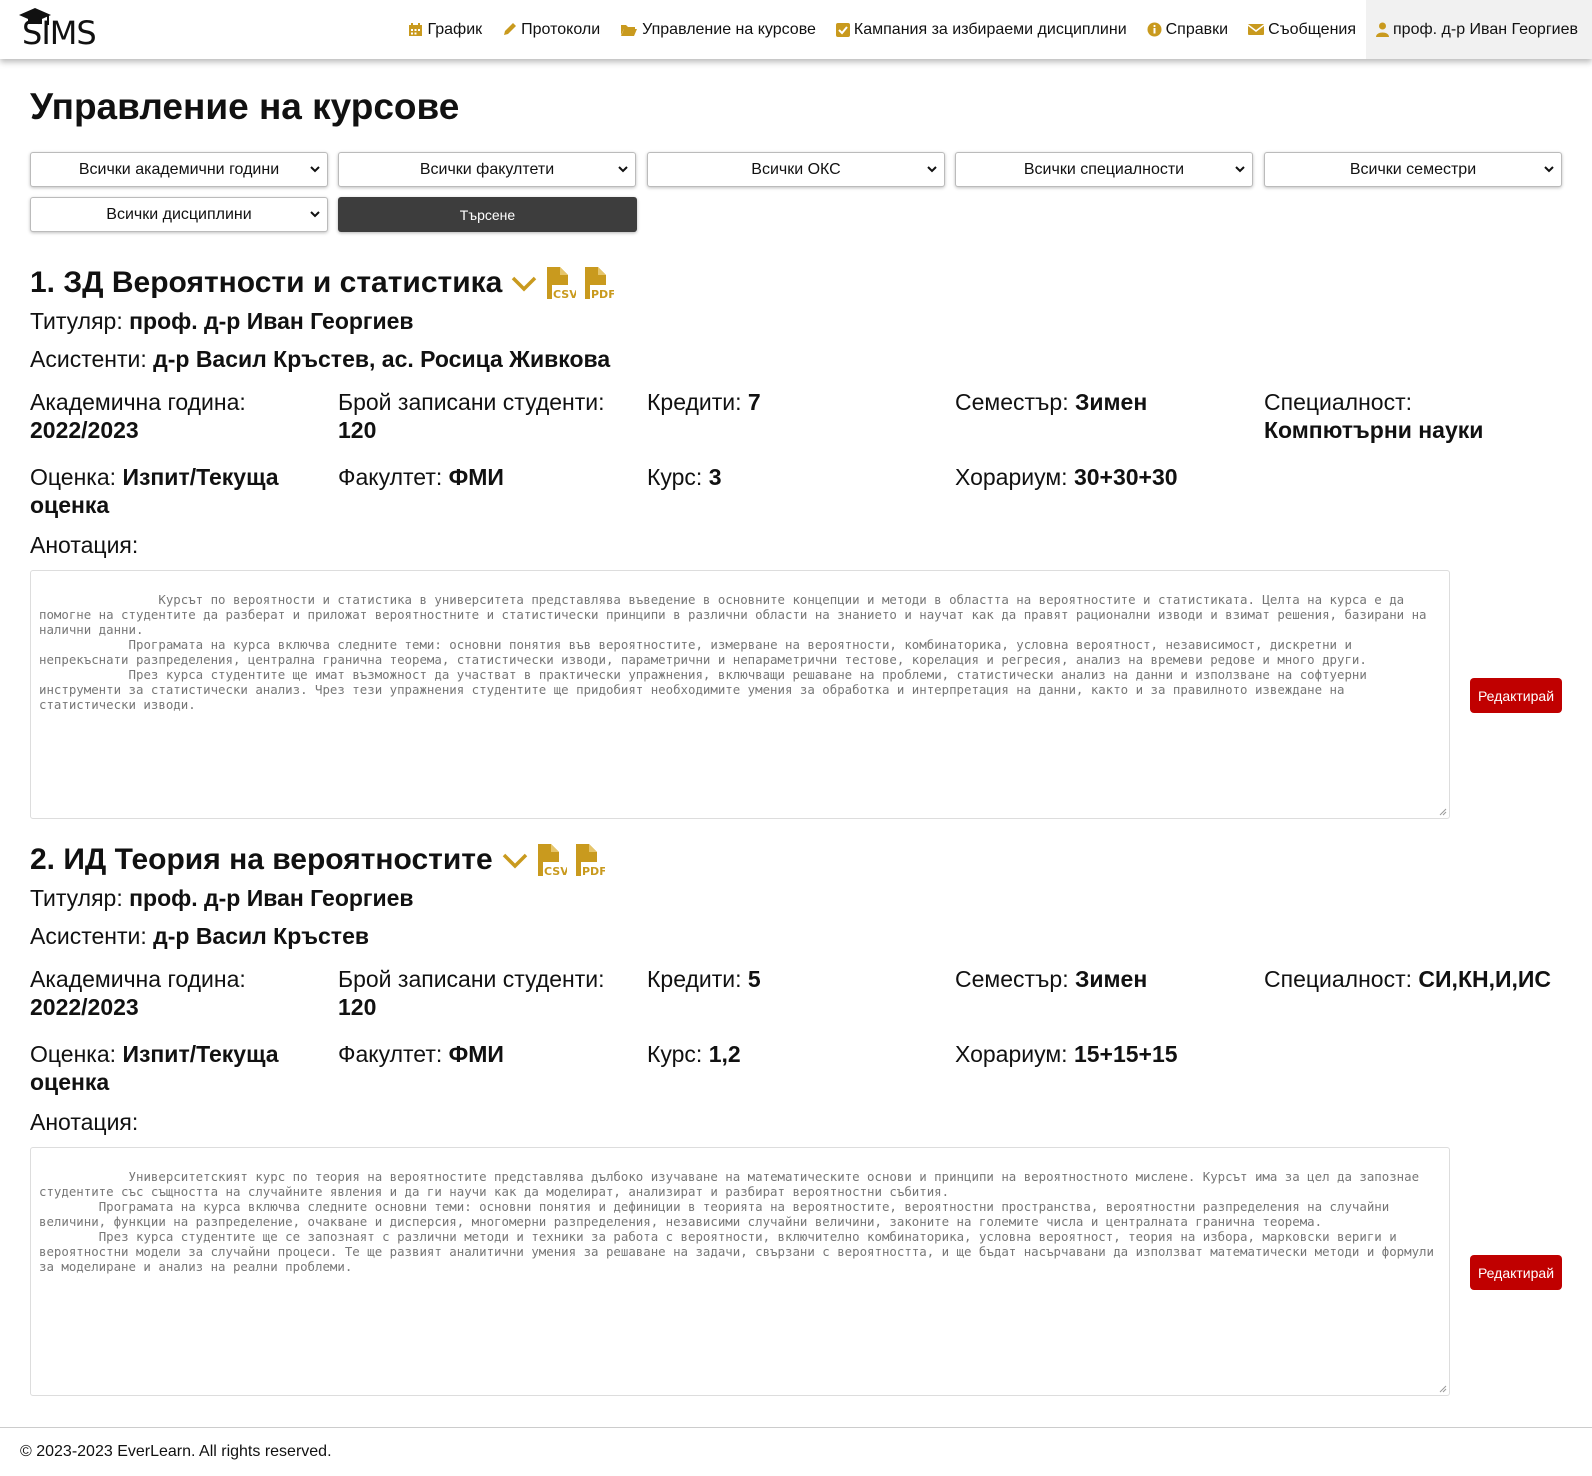  What do you see at coordinates (797, 477) in the screenshot?
I see `course-year-field: Курс: 3` at bounding box center [797, 477].